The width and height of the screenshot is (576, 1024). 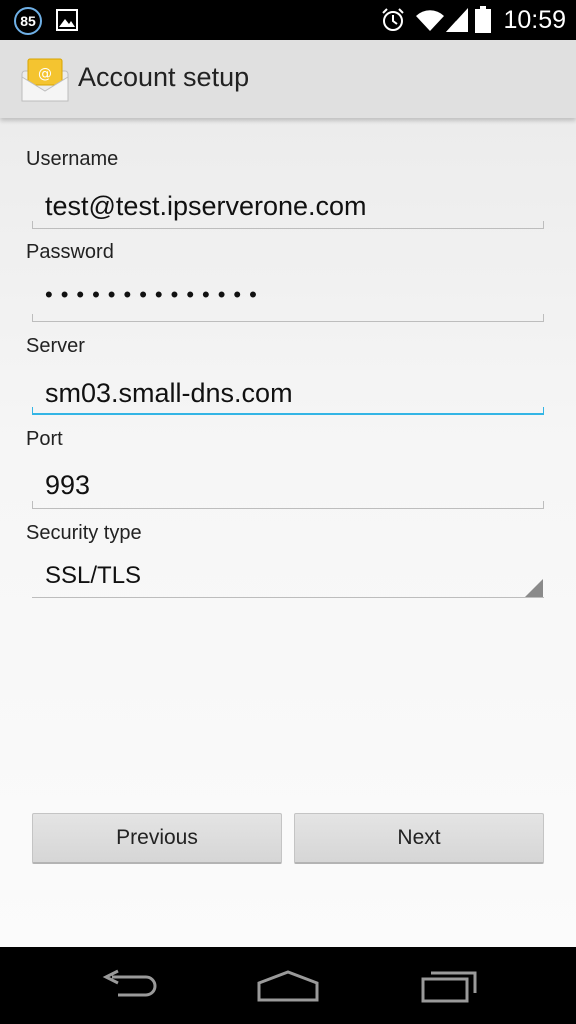 I want to click on security-type-underline, so click(x=288, y=597).